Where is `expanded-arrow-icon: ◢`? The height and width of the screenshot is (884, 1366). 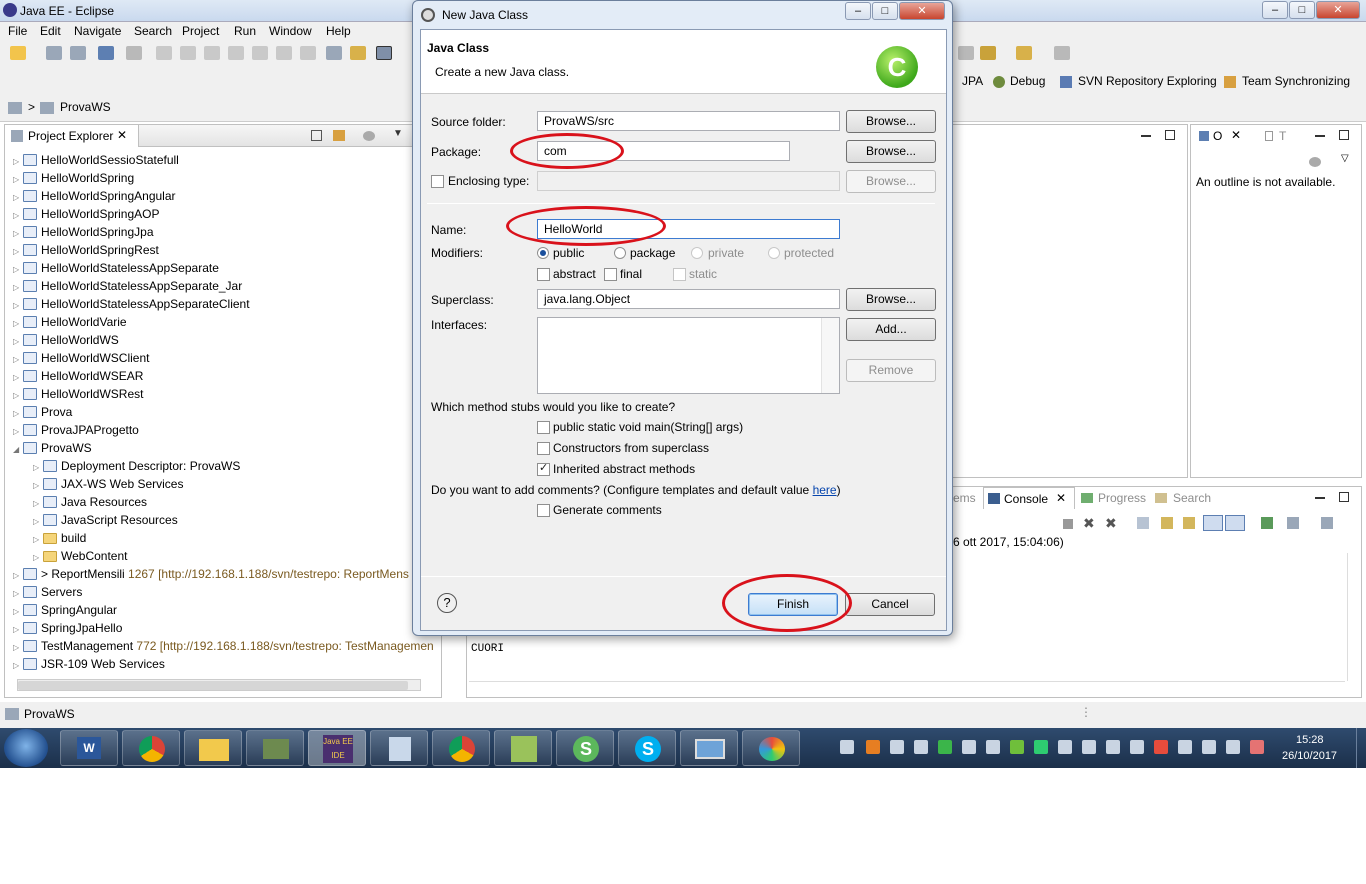
expanded-arrow-icon: ◢ is located at coordinates (18, 450).